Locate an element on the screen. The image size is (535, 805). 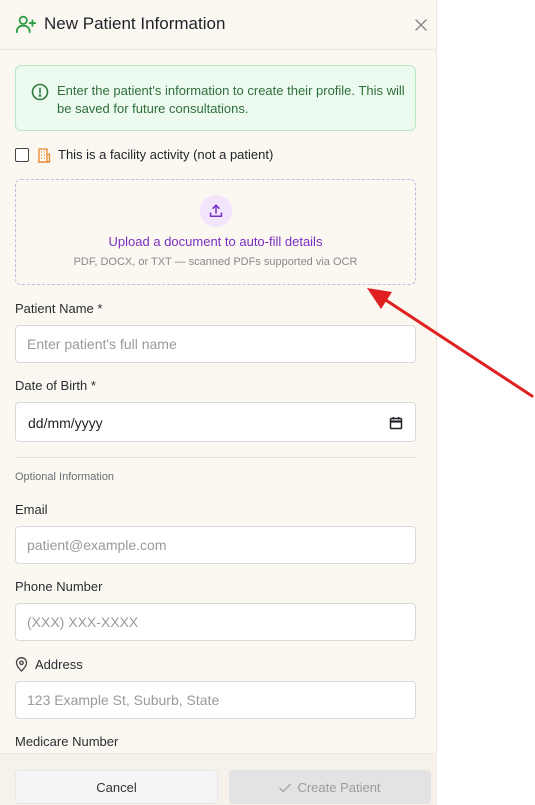
address-label: Address is located at coordinates (59, 664).